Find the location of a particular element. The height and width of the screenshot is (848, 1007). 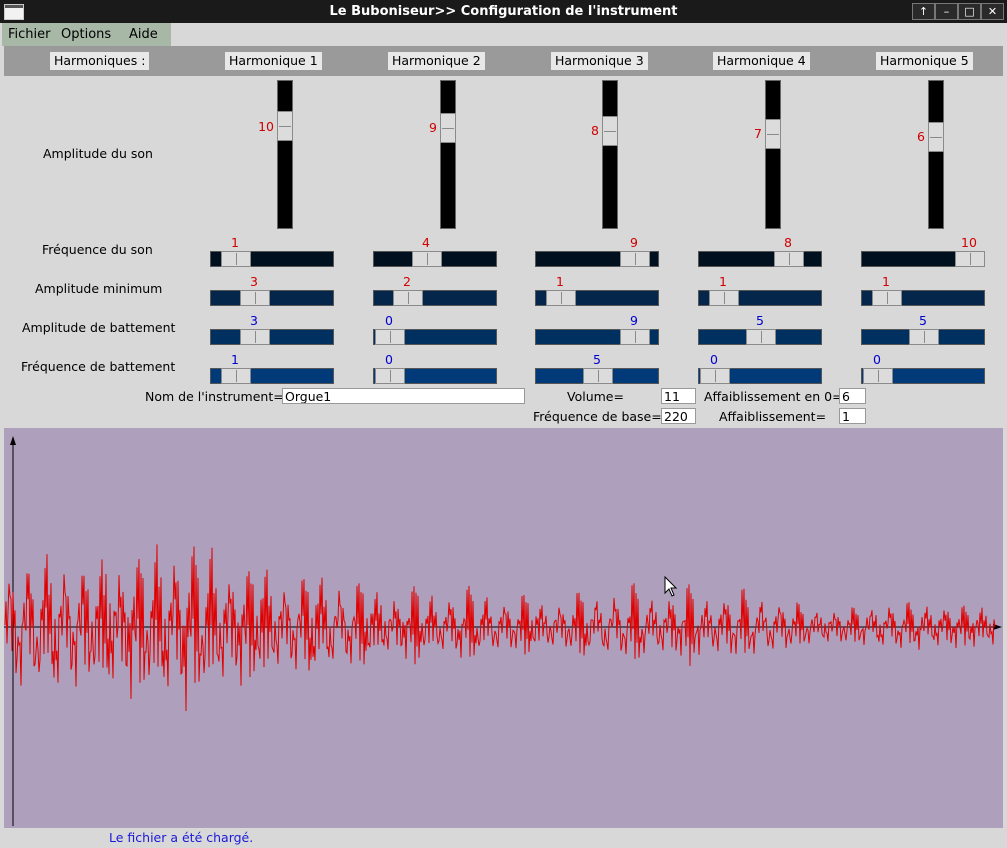

amplitude-batt-value-4: 5 is located at coordinates (760, 320).